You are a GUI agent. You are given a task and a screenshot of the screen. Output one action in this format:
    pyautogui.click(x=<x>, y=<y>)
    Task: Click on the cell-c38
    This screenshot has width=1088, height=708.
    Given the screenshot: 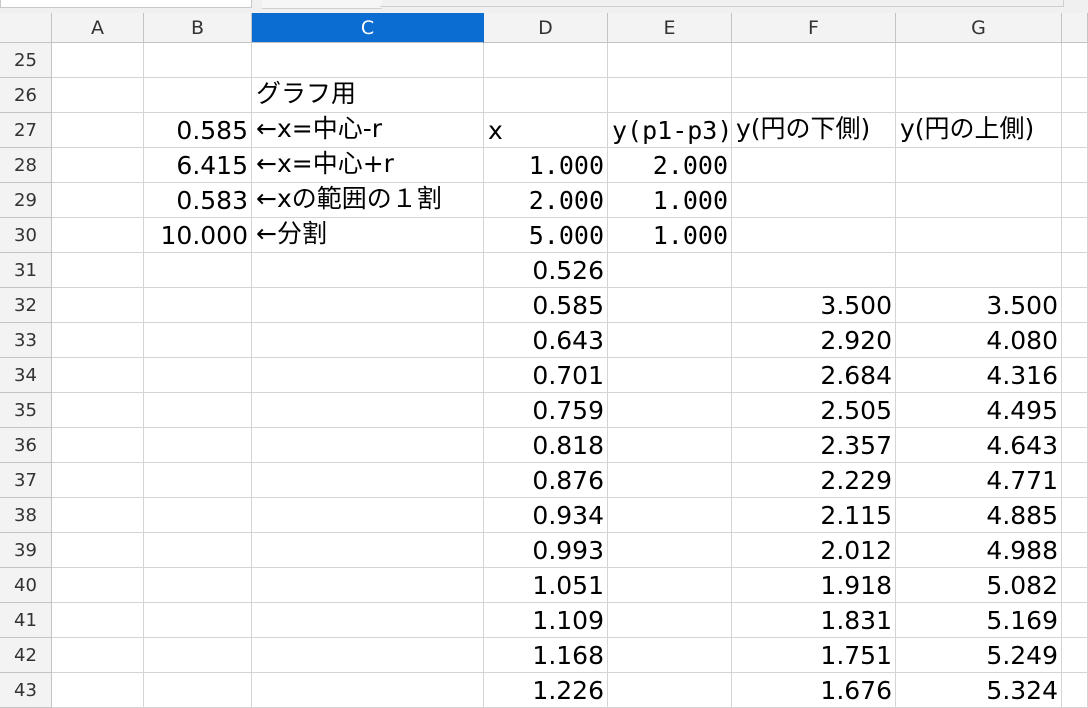 What is the action you would take?
    pyautogui.click(x=368, y=515)
    